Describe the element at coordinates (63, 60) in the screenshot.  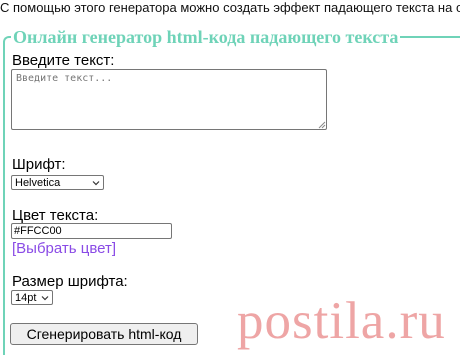
I see `text-label: Введите текст:` at that location.